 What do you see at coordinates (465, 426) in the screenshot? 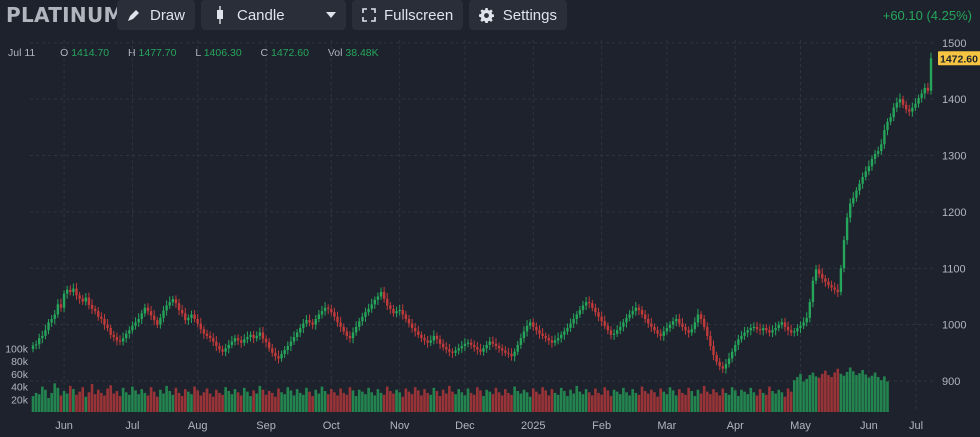
I see `x-tick-label: Dec` at bounding box center [465, 426].